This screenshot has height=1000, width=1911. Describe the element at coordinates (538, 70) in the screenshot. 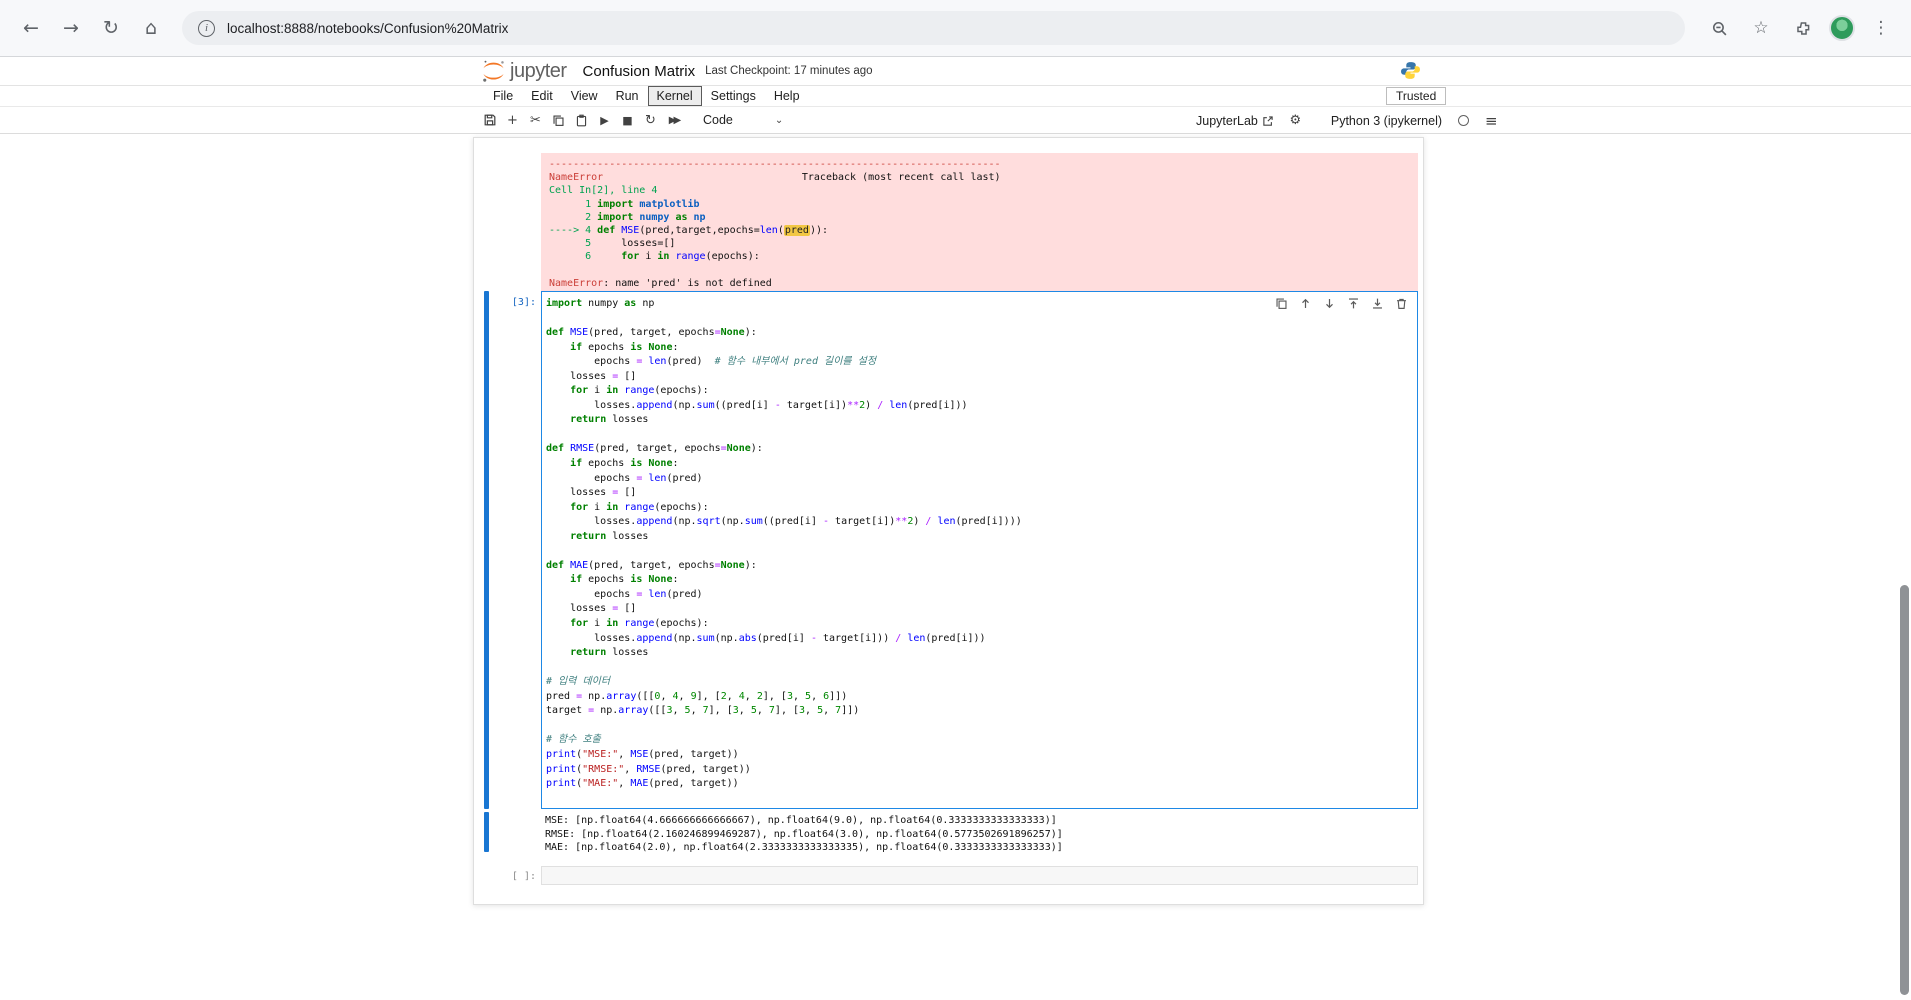

I see `jupyter-wordmark: jupyter` at that location.